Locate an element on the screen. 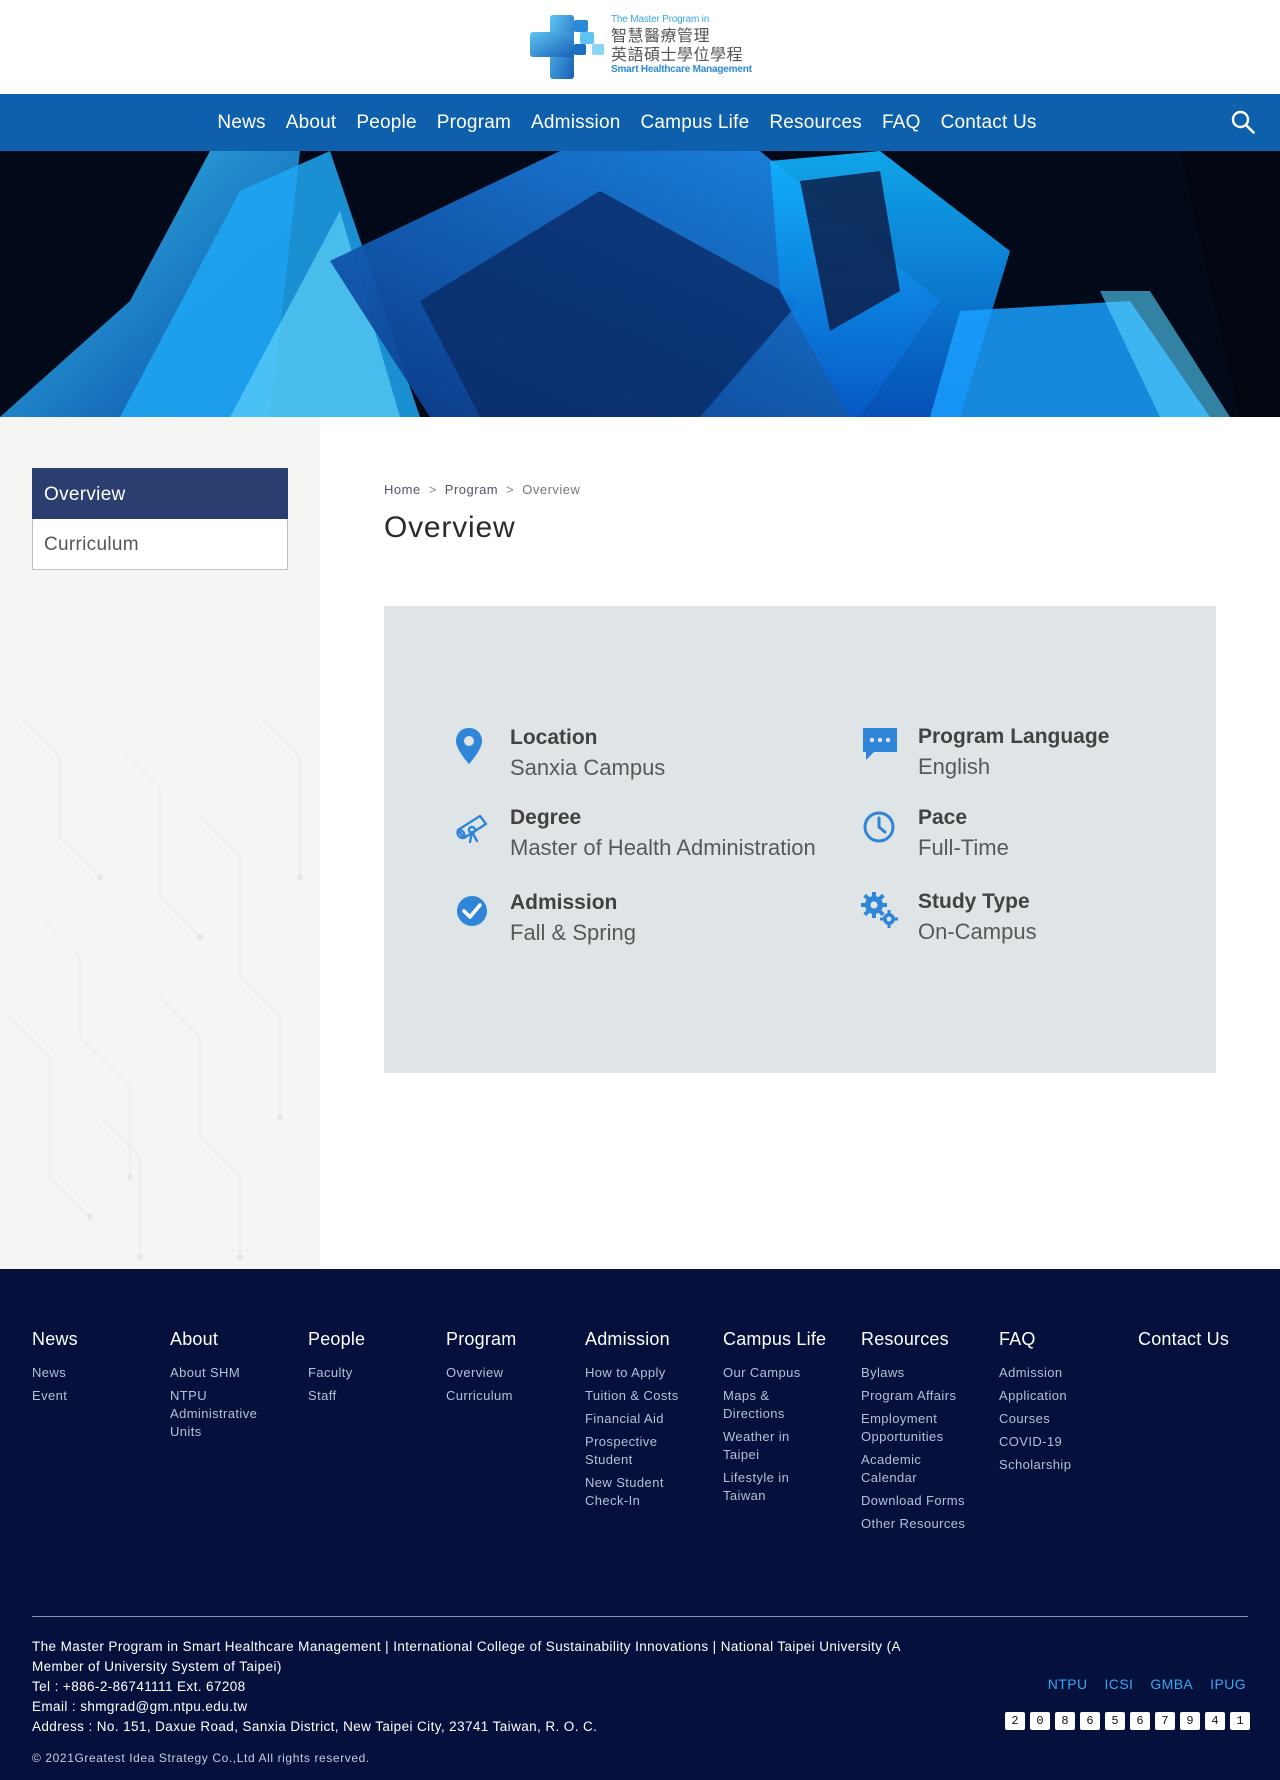 The height and width of the screenshot is (1780, 1280). footer-link: New Student Check-In is located at coordinates (637, 1492).